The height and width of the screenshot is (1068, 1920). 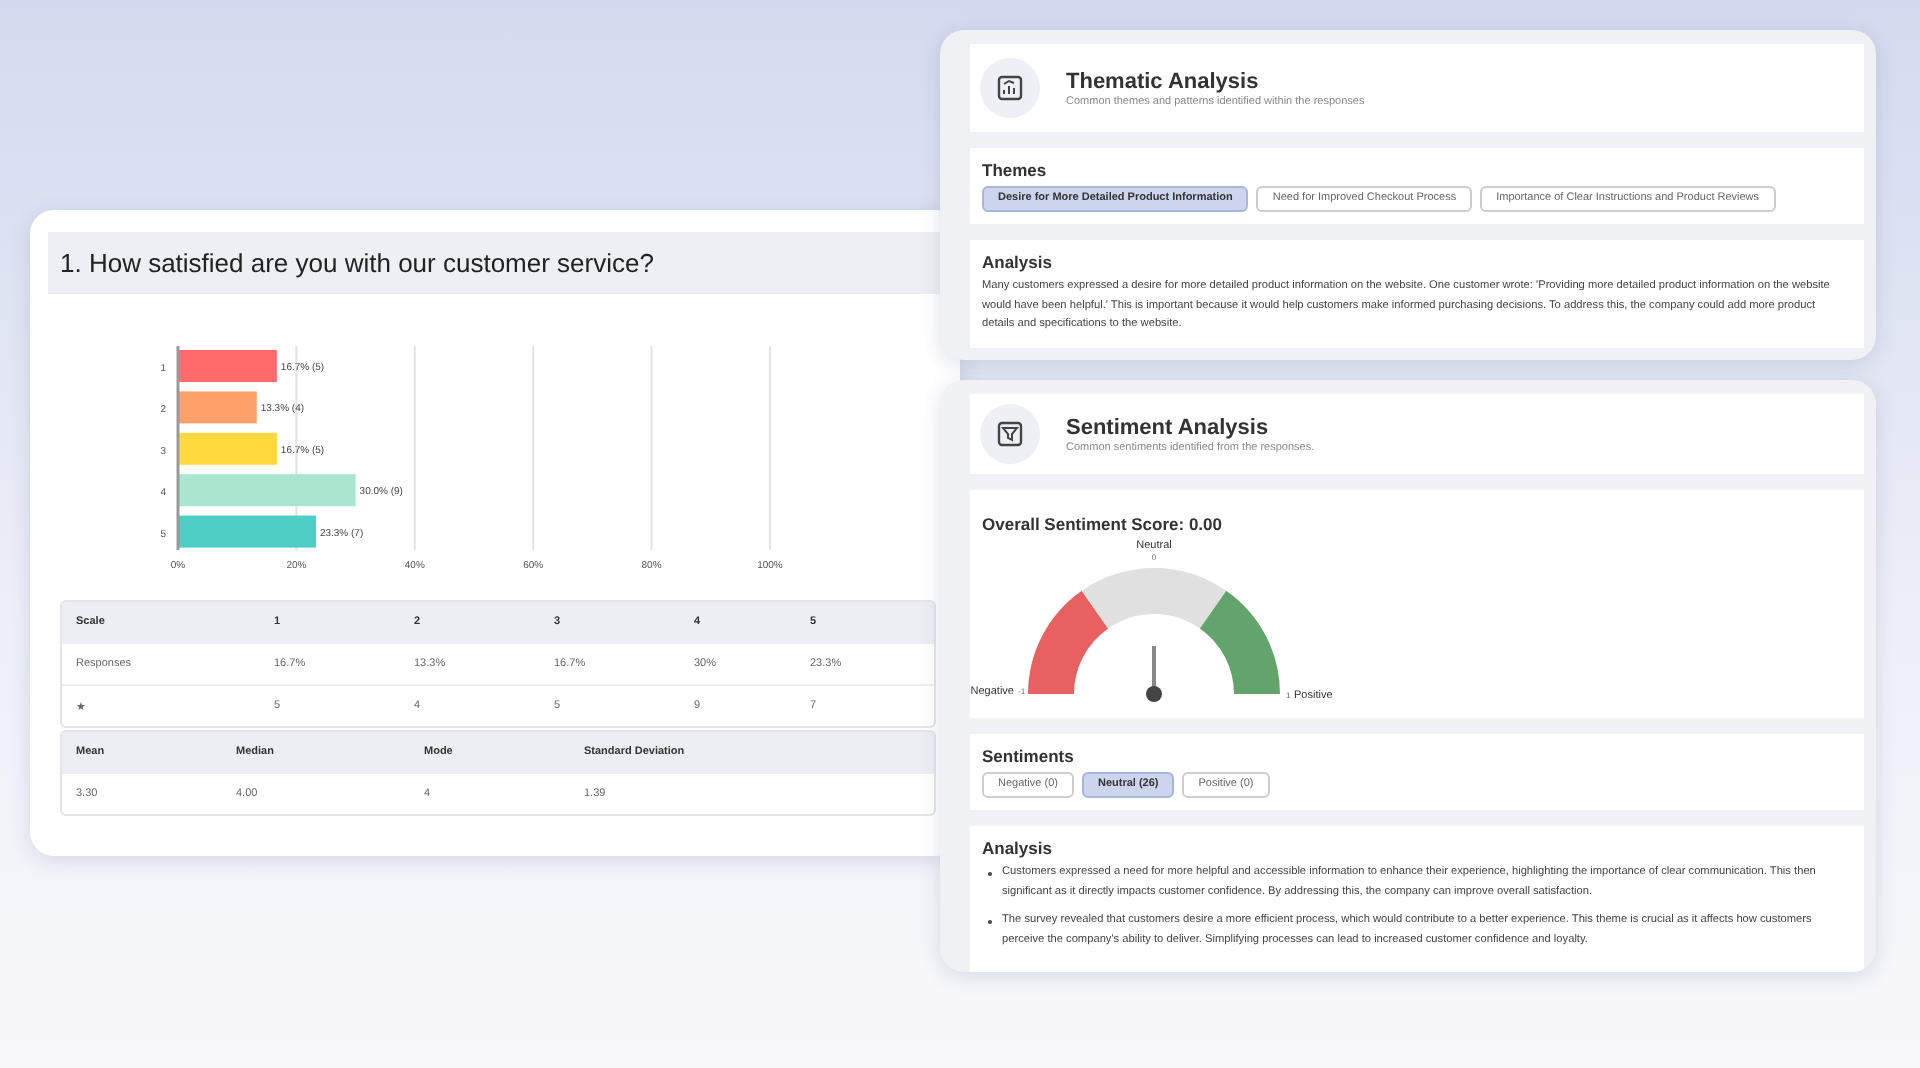 I want to click on negative-segment, so click(x=1068, y=642).